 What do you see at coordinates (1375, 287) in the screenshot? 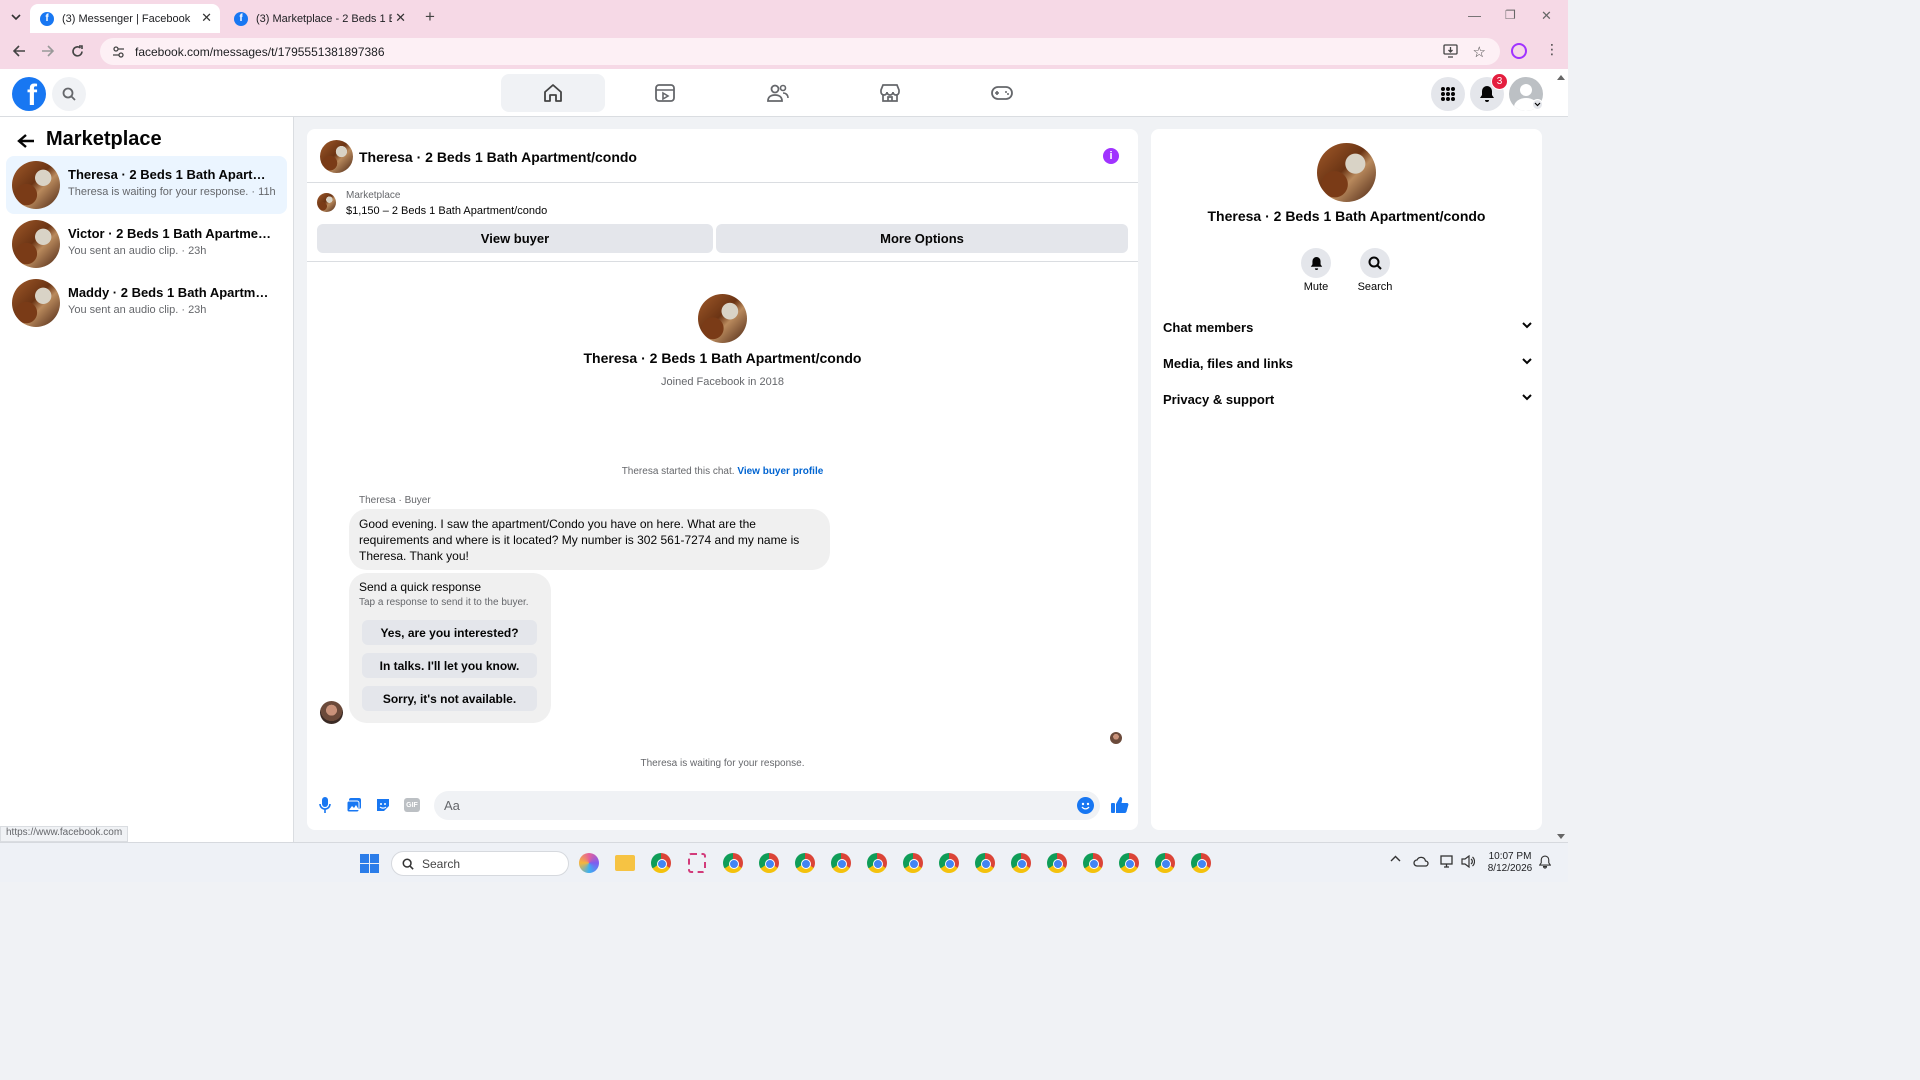
I see `search-label: Search` at bounding box center [1375, 287].